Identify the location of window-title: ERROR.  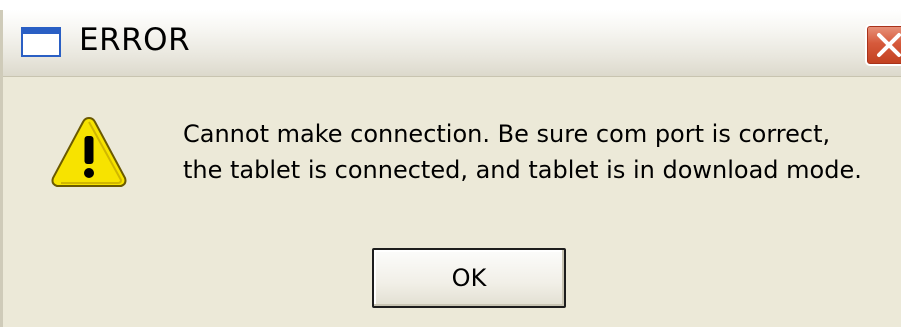
(135, 40).